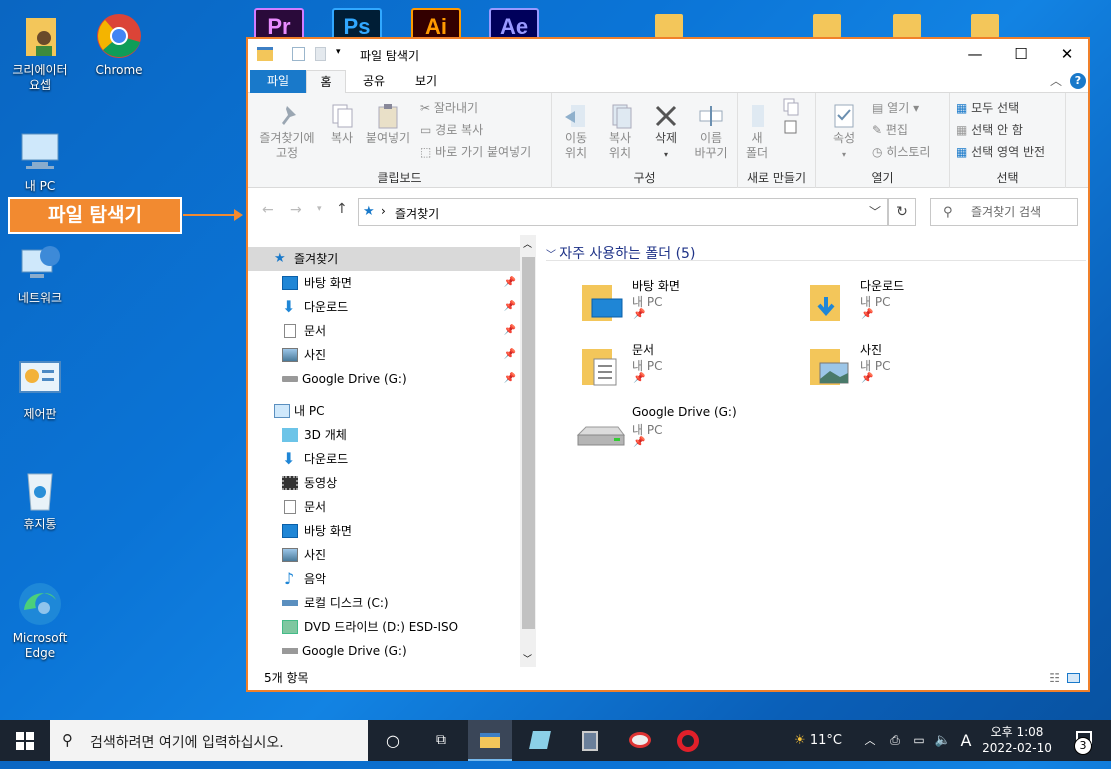 This screenshot has width=1111, height=769. I want to click on nav-pc-documents: 문서, so click(384, 507).